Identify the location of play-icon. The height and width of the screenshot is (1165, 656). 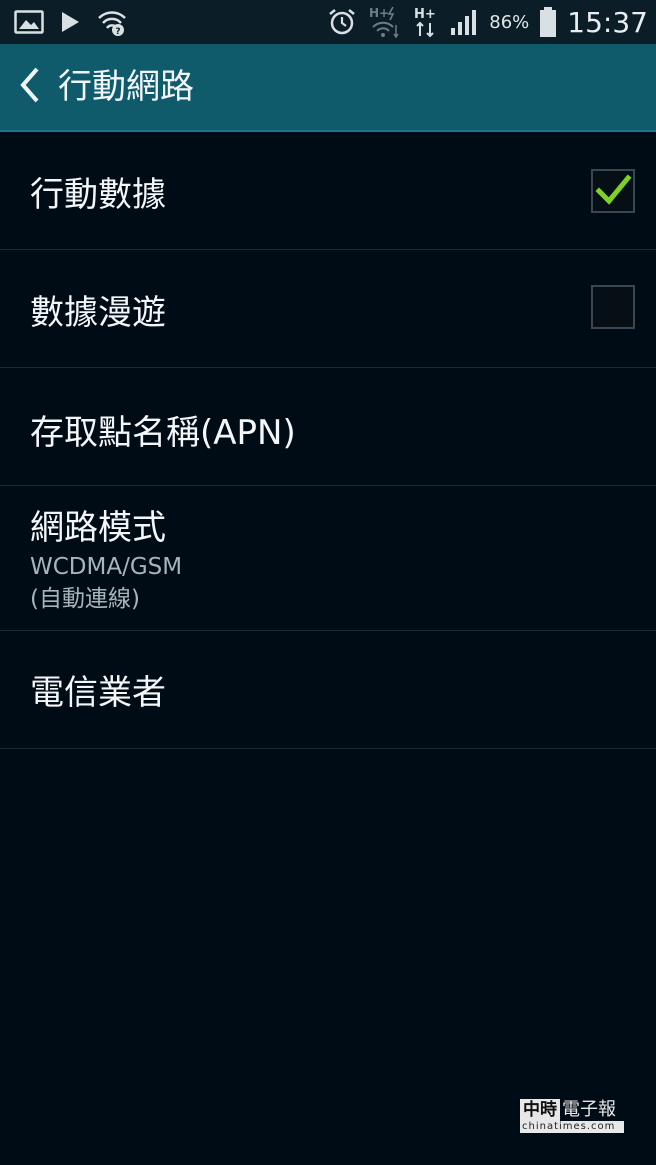
(70, 22).